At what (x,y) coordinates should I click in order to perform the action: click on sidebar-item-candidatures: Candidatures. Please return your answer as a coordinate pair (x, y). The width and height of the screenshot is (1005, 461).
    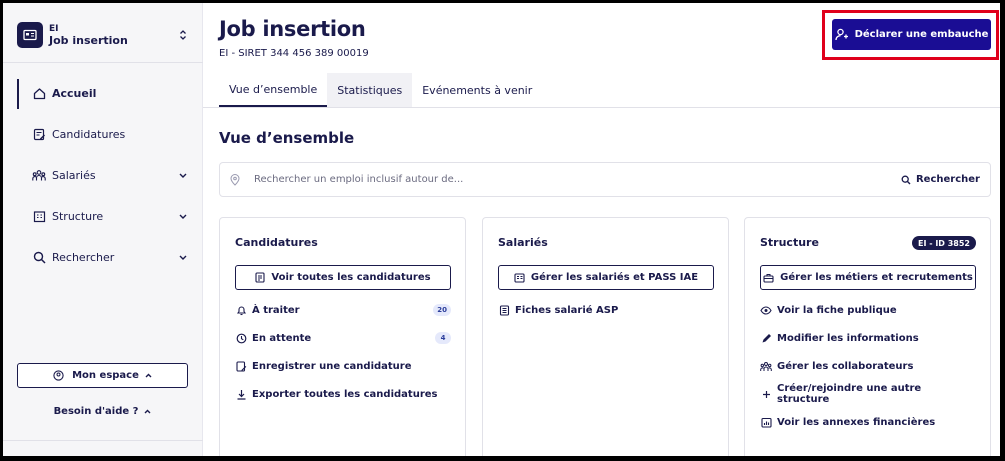
    Looking at the image, I should click on (103, 134).